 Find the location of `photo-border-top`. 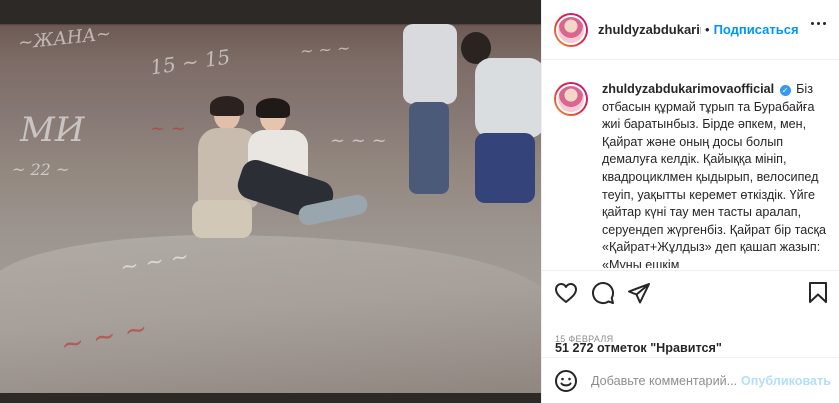

photo-border-top is located at coordinates (270, 12).